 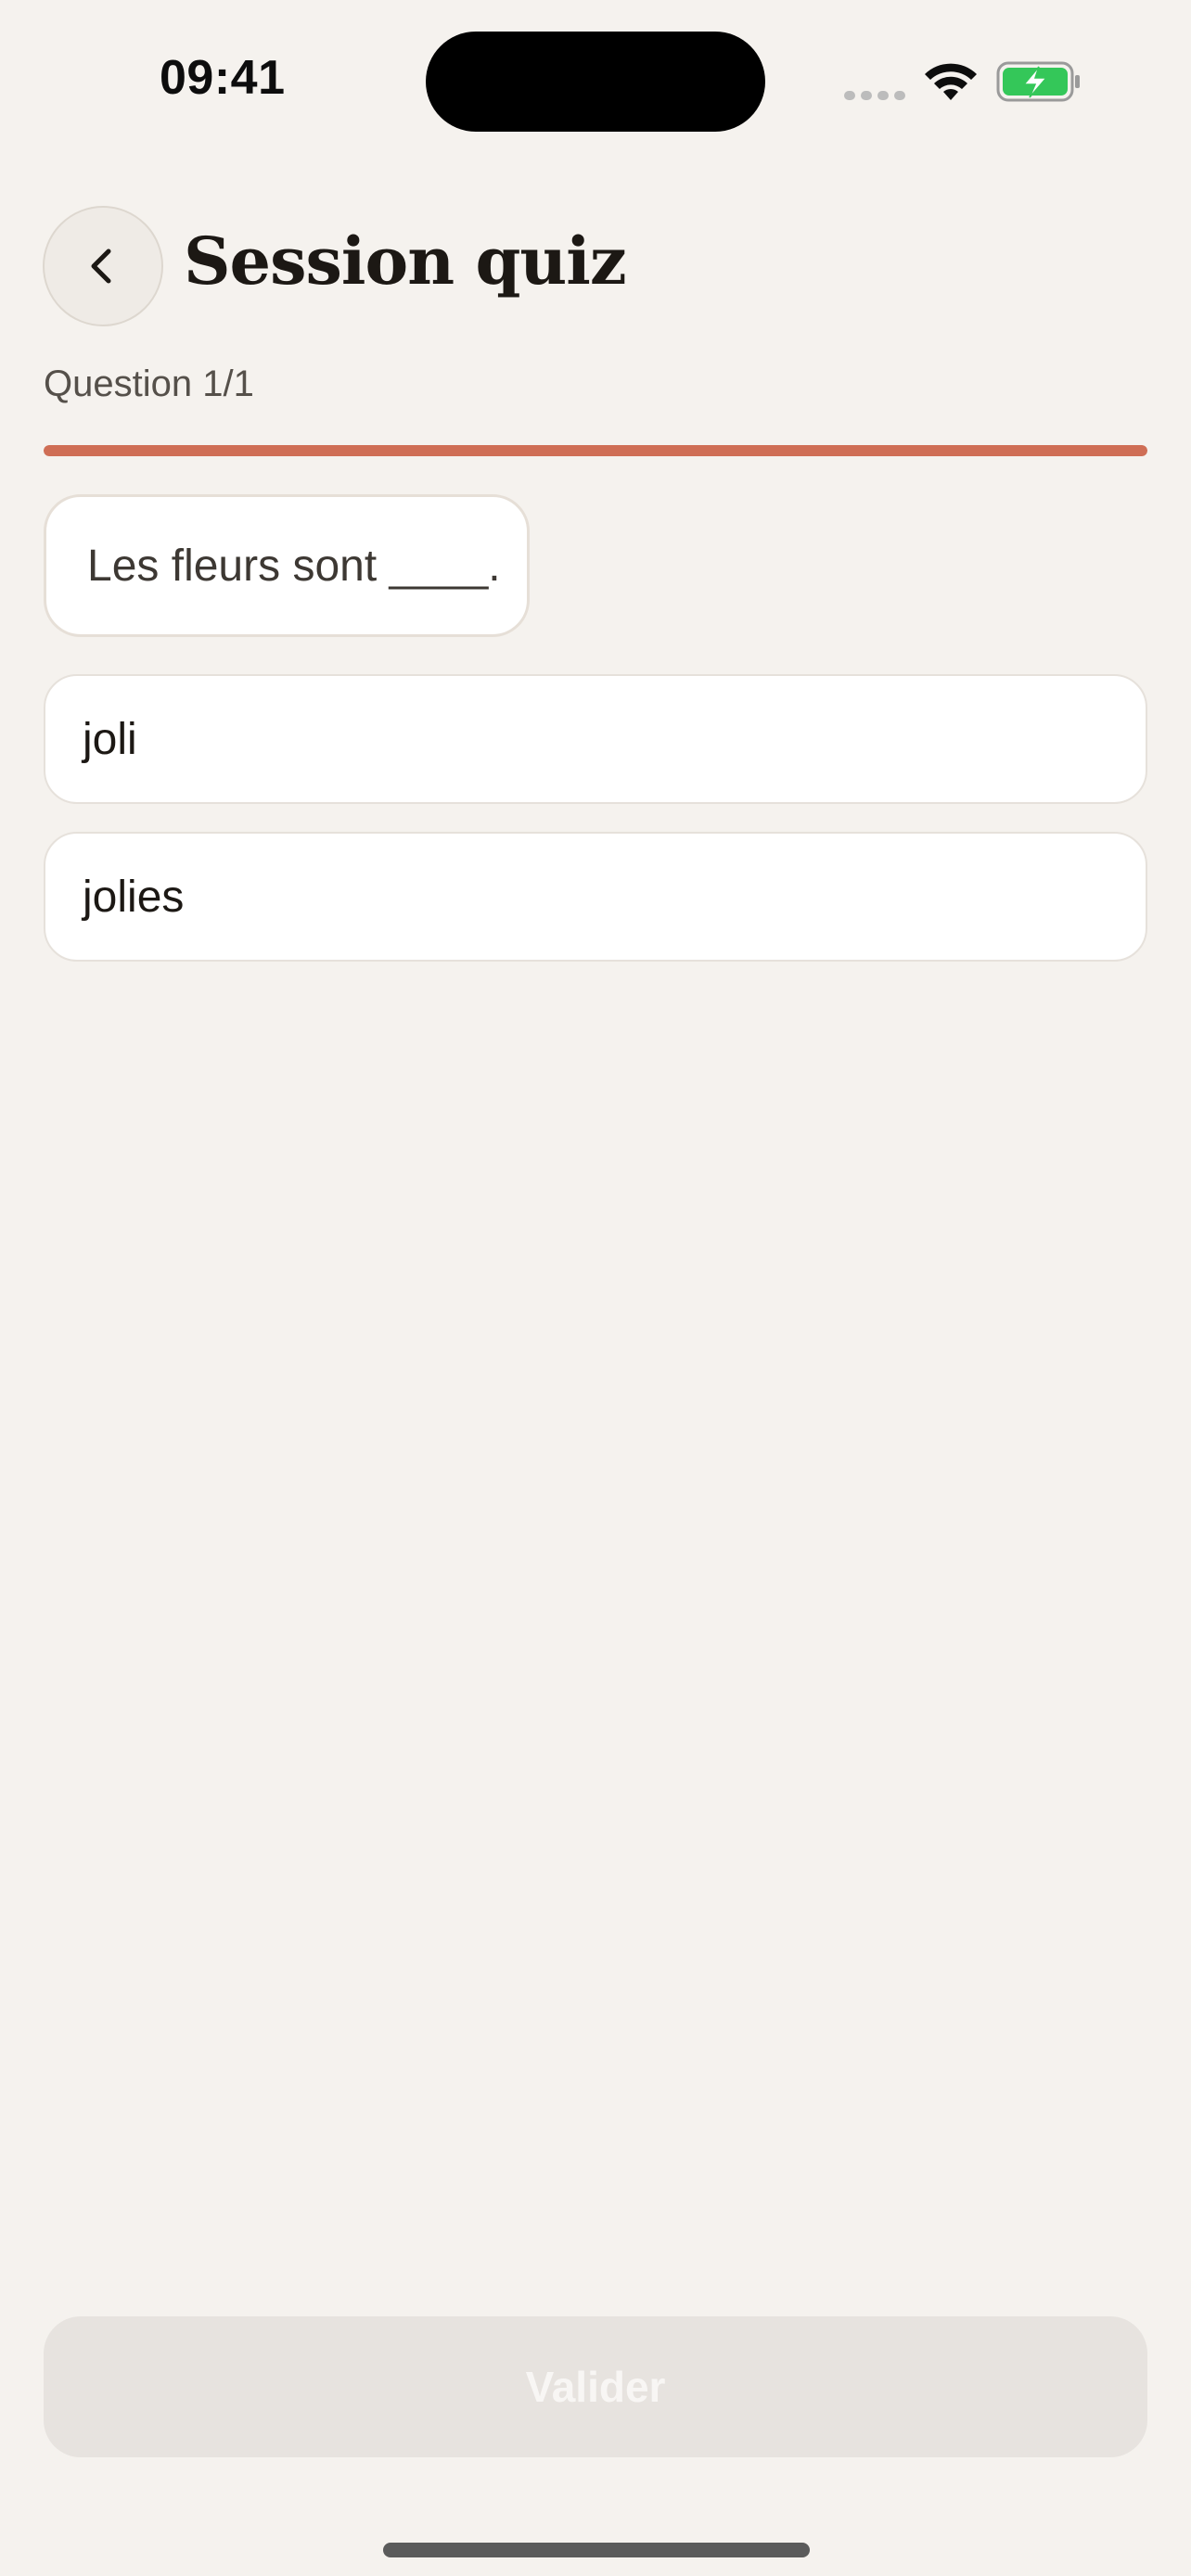 What do you see at coordinates (1038, 81) in the screenshot?
I see `battery-charging-icon` at bounding box center [1038, 81].